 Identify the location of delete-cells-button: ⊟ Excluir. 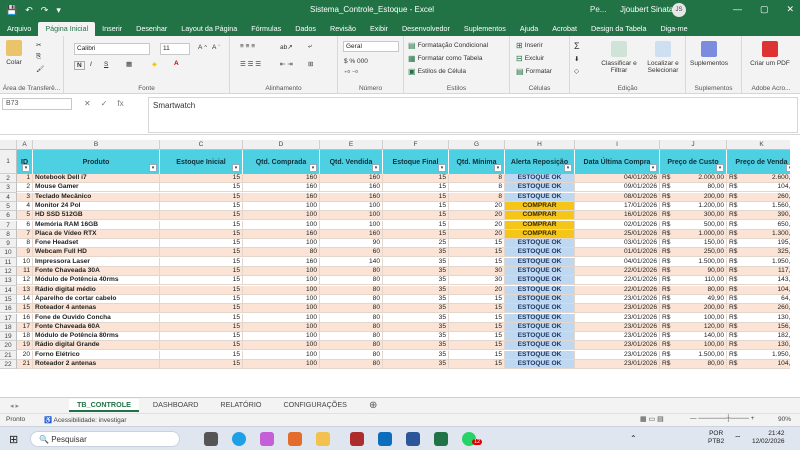
(530, 58).